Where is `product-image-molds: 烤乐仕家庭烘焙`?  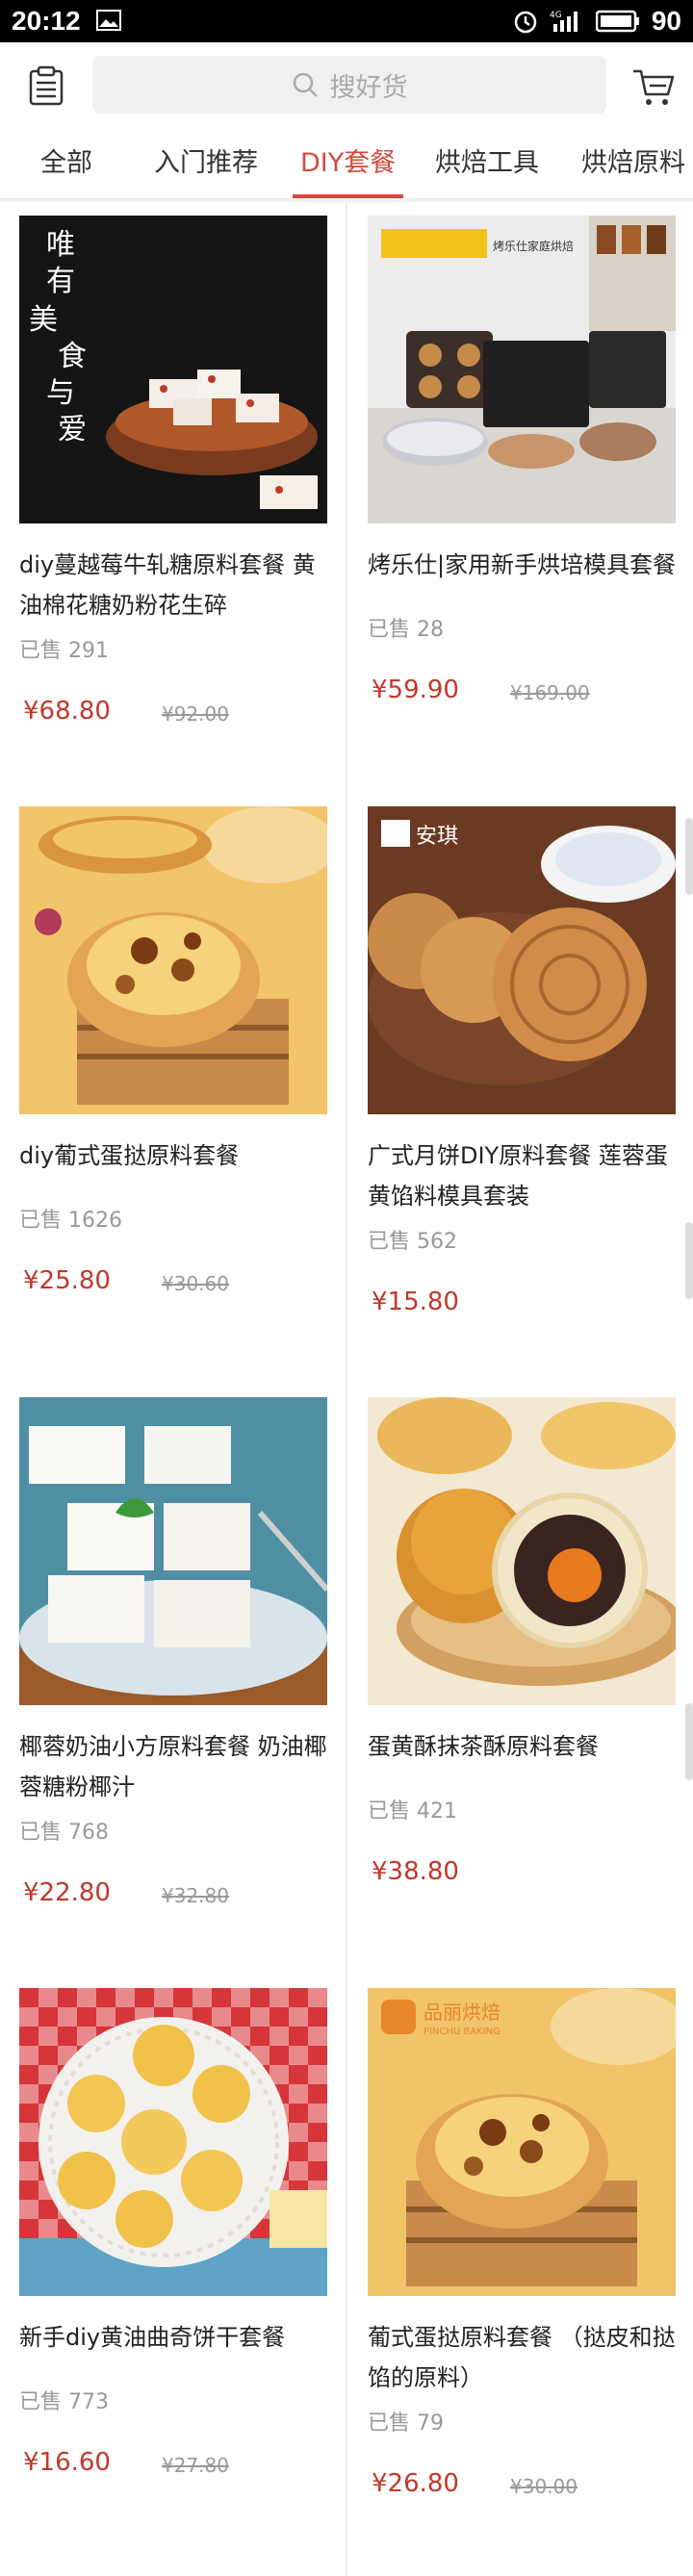
product-image-molds: 烤乐仕家庭烘焙 is located at coordinates (522, 369).